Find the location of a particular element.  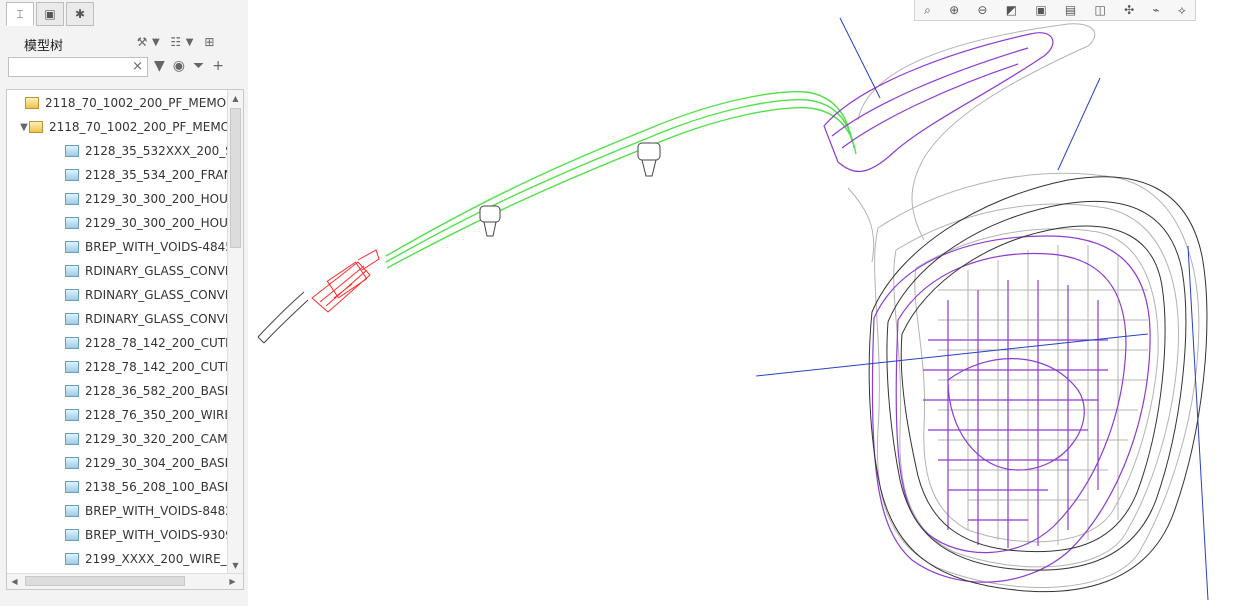

star-folder-icon: ✱ is located at coordinates (80, 14).